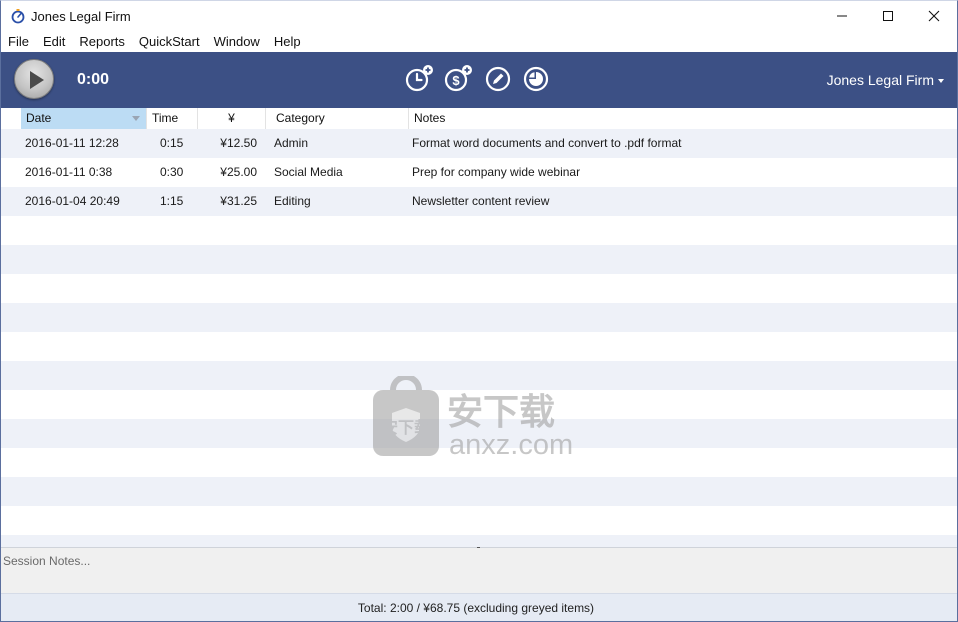 The height and width of the screenshot is (622, 958). Describe the element at coordinates (37, 80) in the screenshot. I see `play-icon` at that location.